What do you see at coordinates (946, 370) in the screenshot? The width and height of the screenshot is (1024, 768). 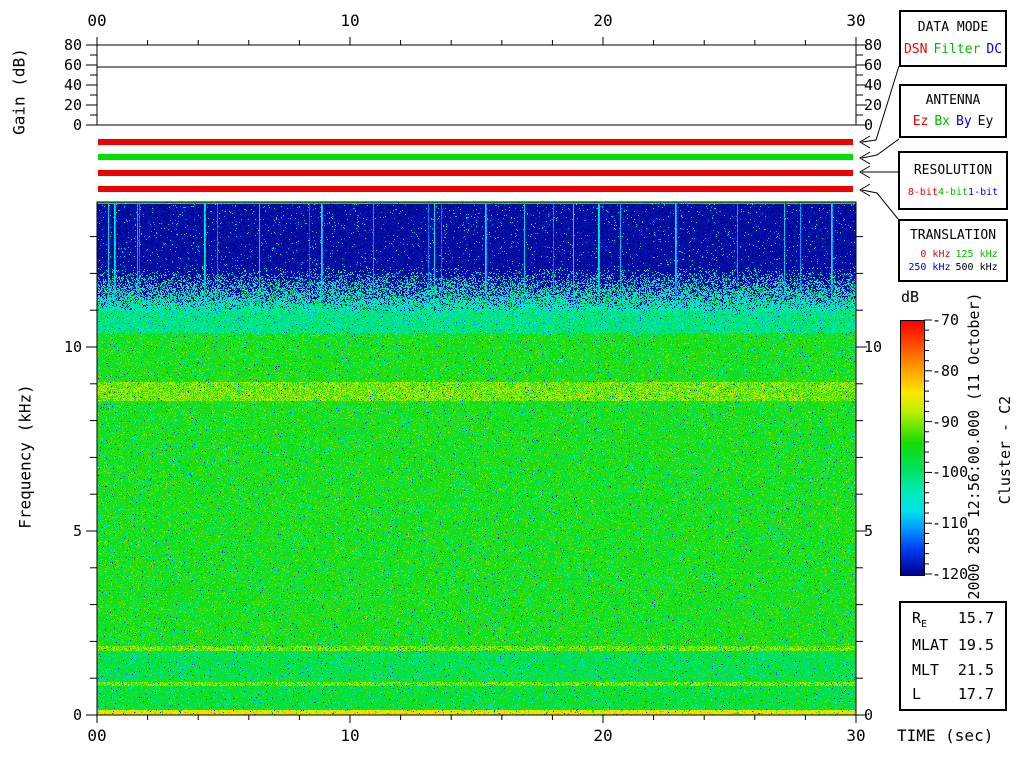 I see `colorbar-tick-label: -80` at bounding box center [946, 370].